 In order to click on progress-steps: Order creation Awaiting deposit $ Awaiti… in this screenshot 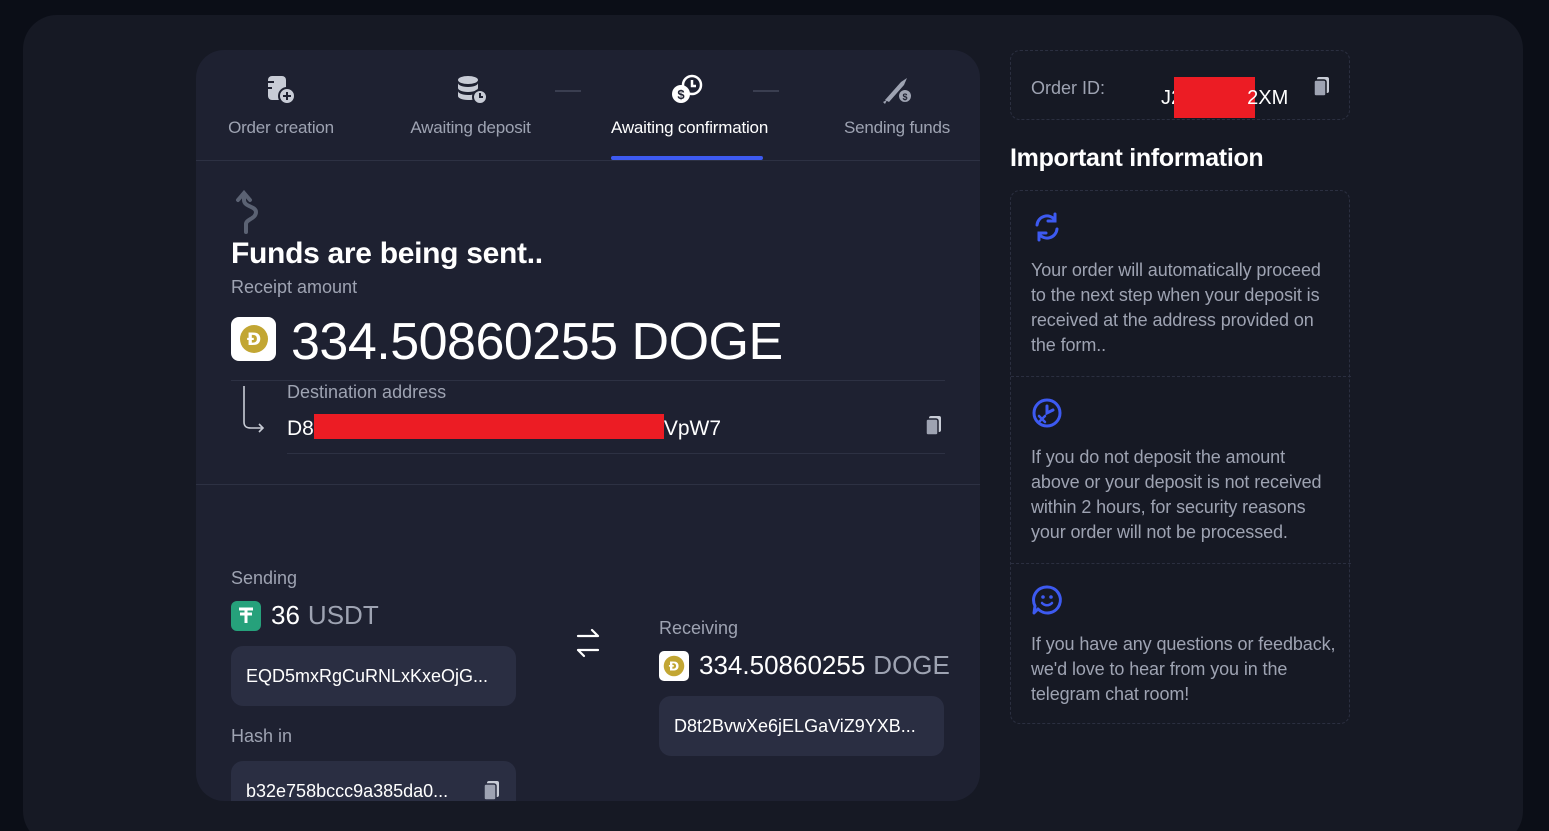, I will do `click(588, 105)`.